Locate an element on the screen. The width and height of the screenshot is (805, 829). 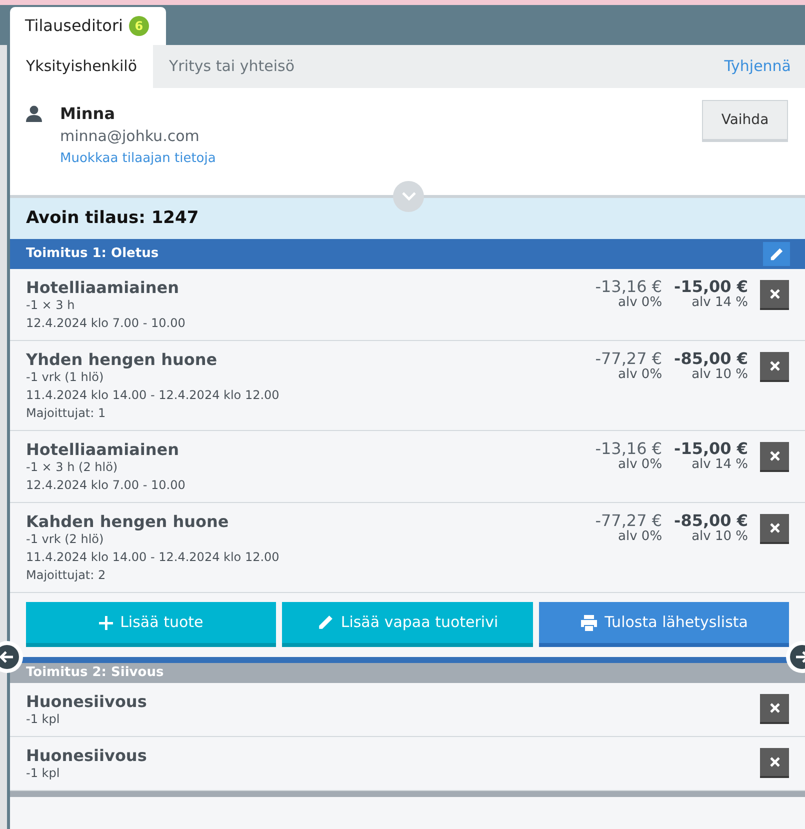
order-title: Avoin tilaus: 1247 is located at coordinates (112, 218).